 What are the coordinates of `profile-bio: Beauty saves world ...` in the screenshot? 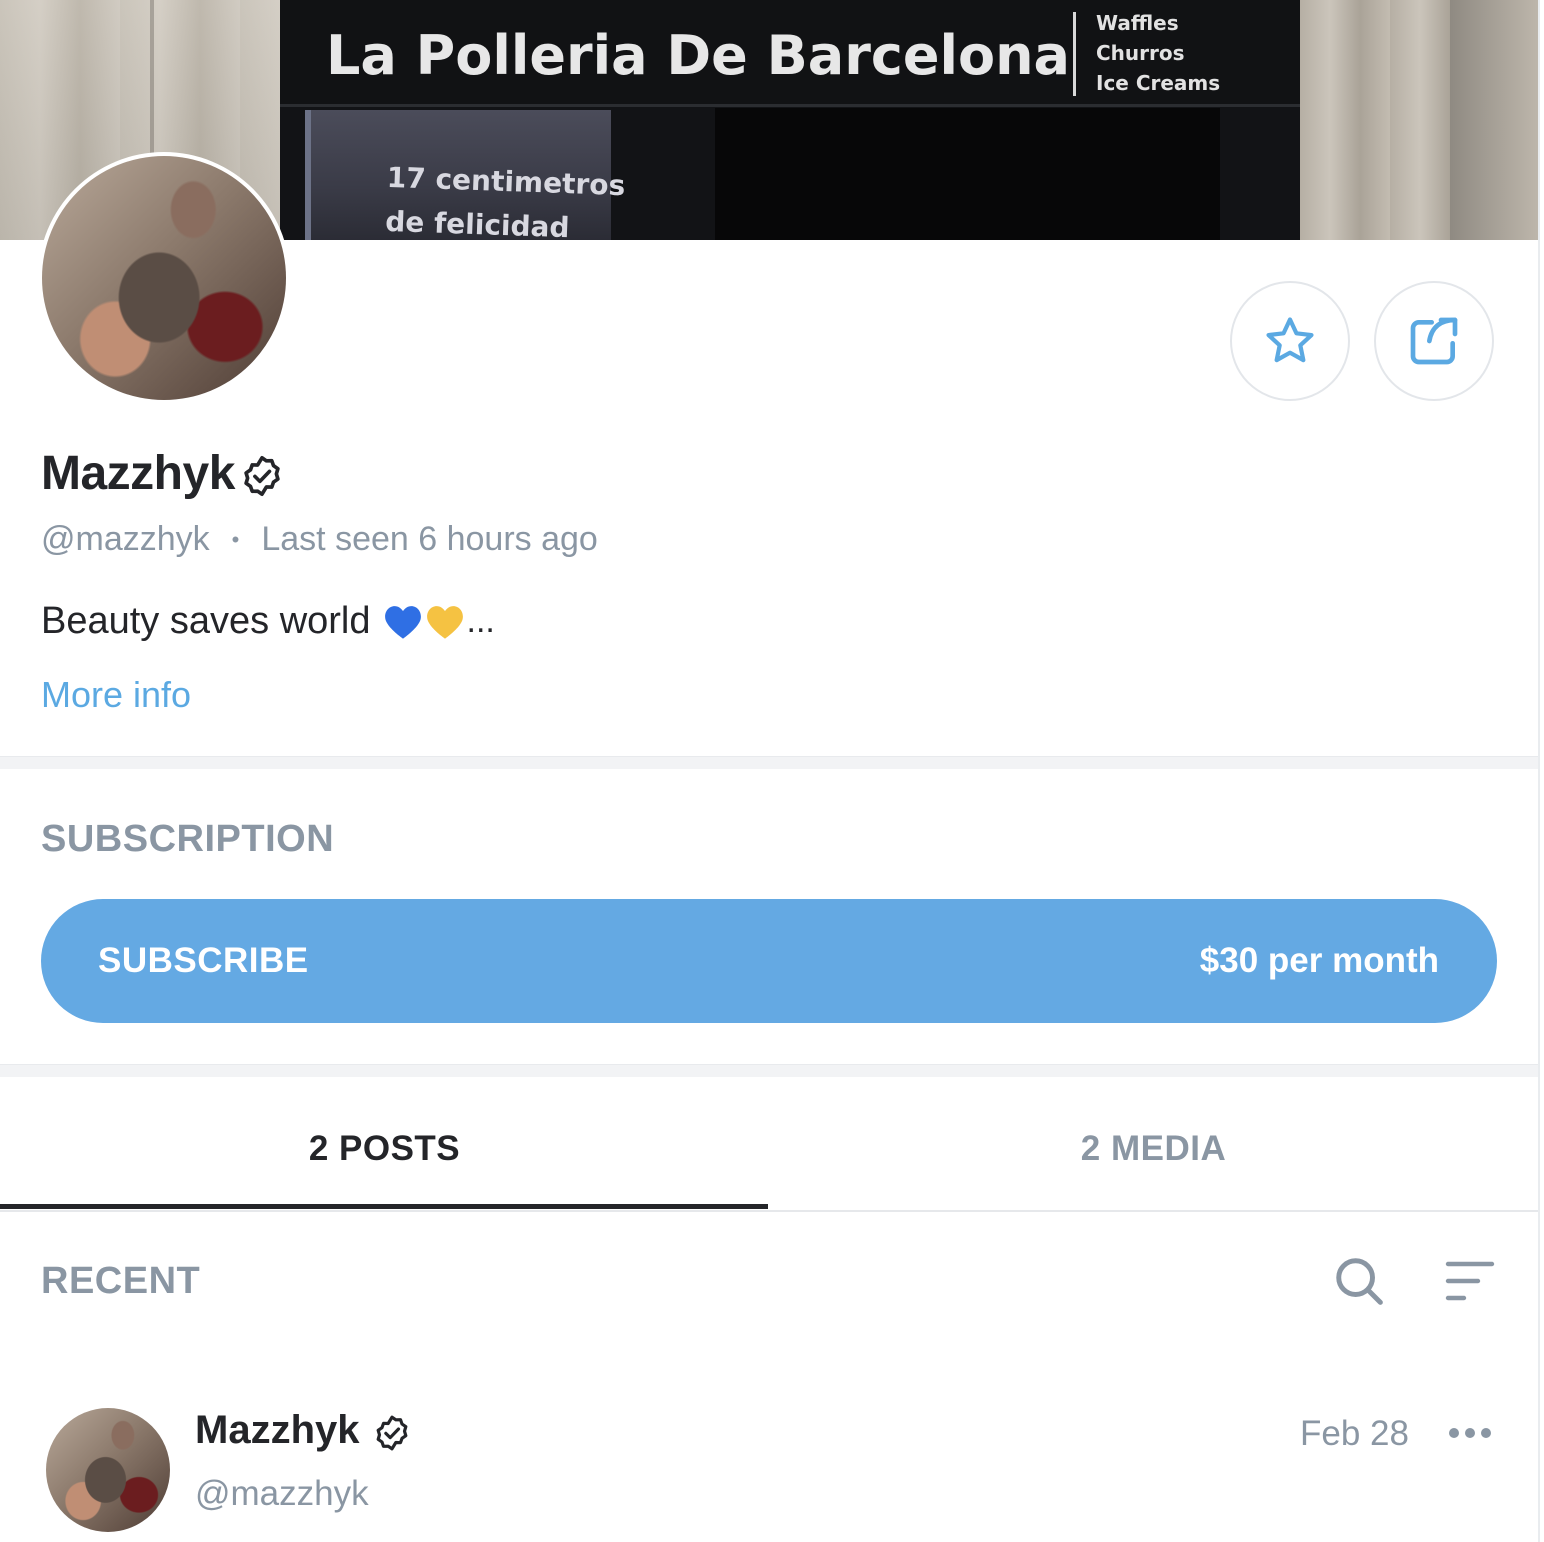 It's located at (268, 621).